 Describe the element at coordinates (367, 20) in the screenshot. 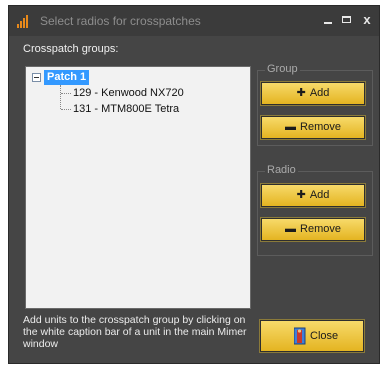

I see `close-window-button: x` at that location.